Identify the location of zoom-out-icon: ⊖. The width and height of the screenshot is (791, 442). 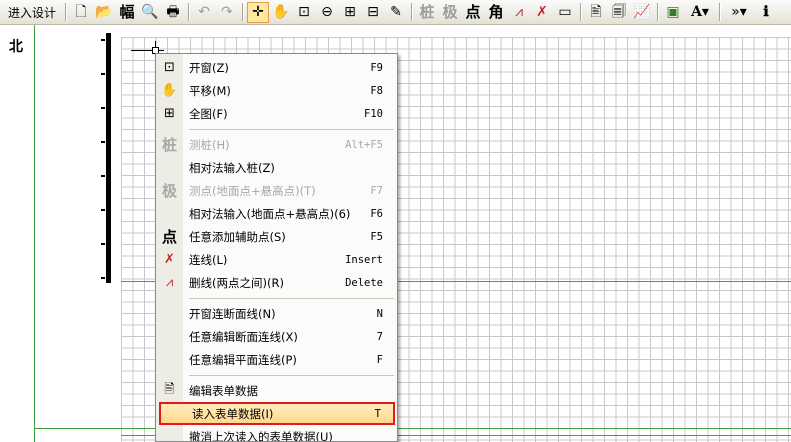
(327, 12).